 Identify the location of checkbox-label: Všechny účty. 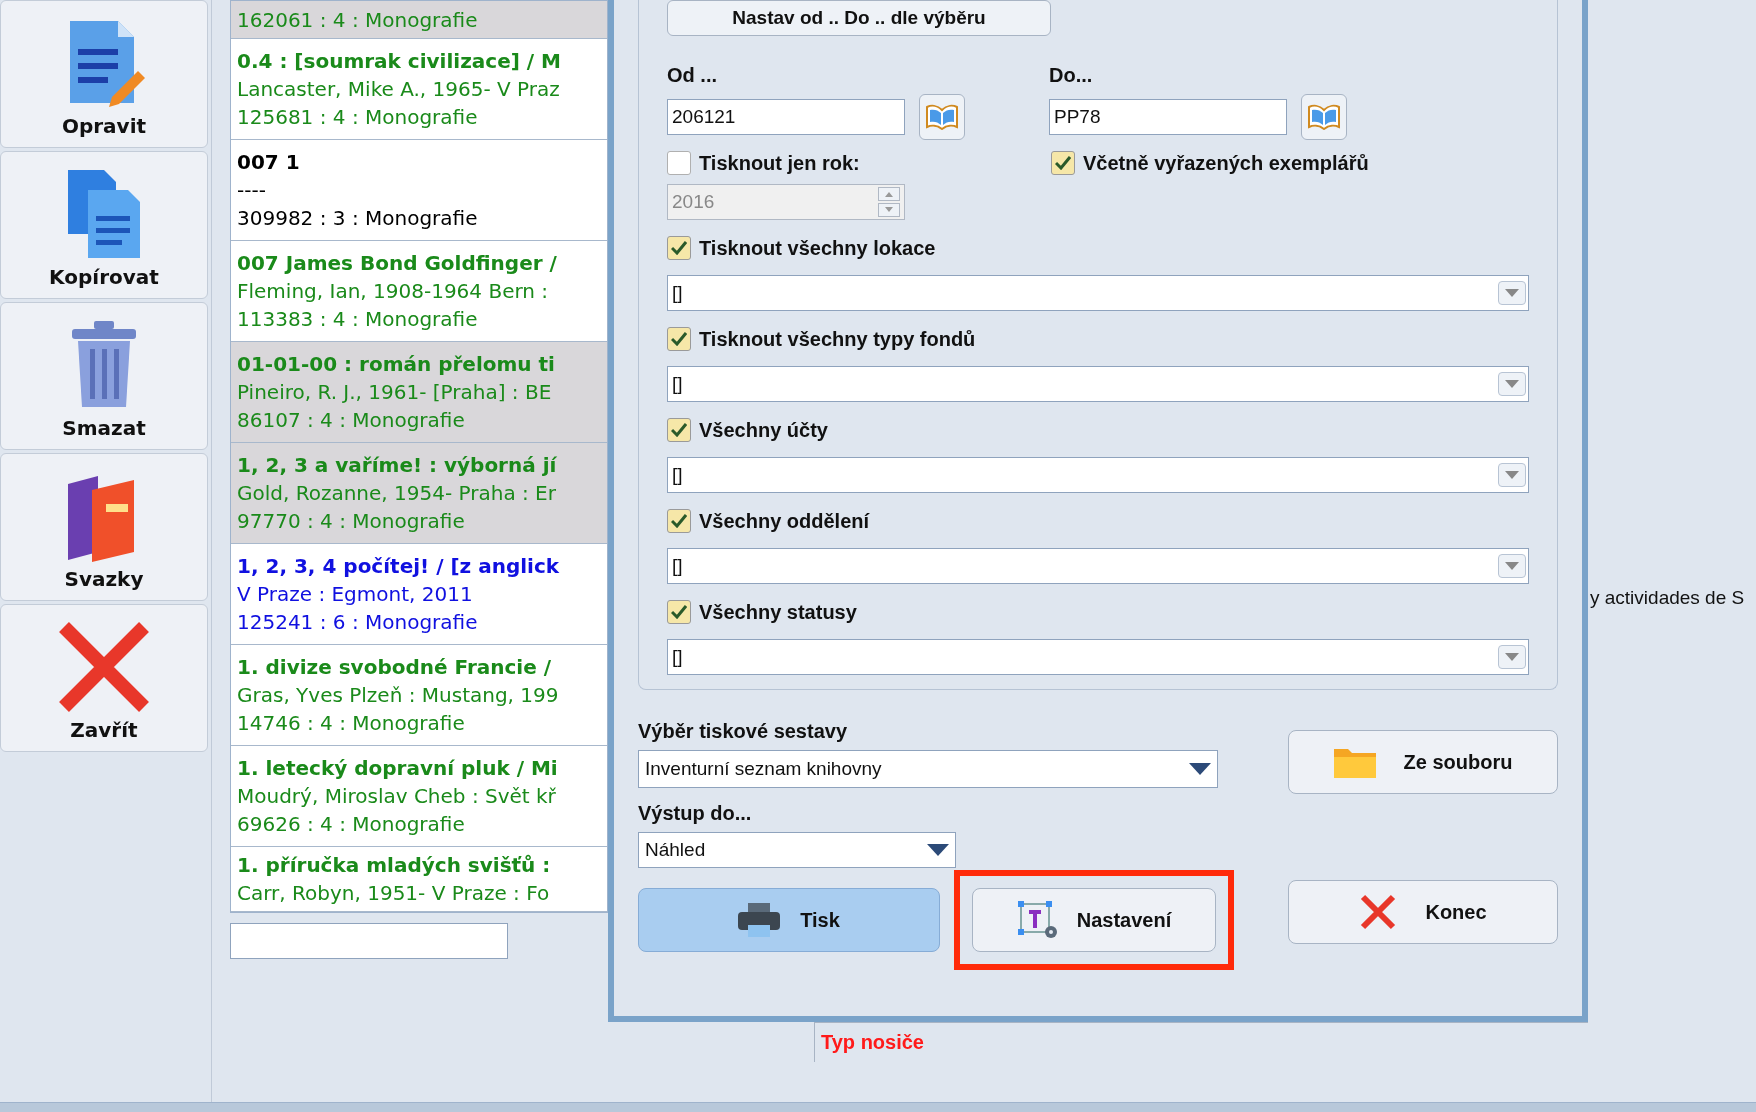
(763, 430).